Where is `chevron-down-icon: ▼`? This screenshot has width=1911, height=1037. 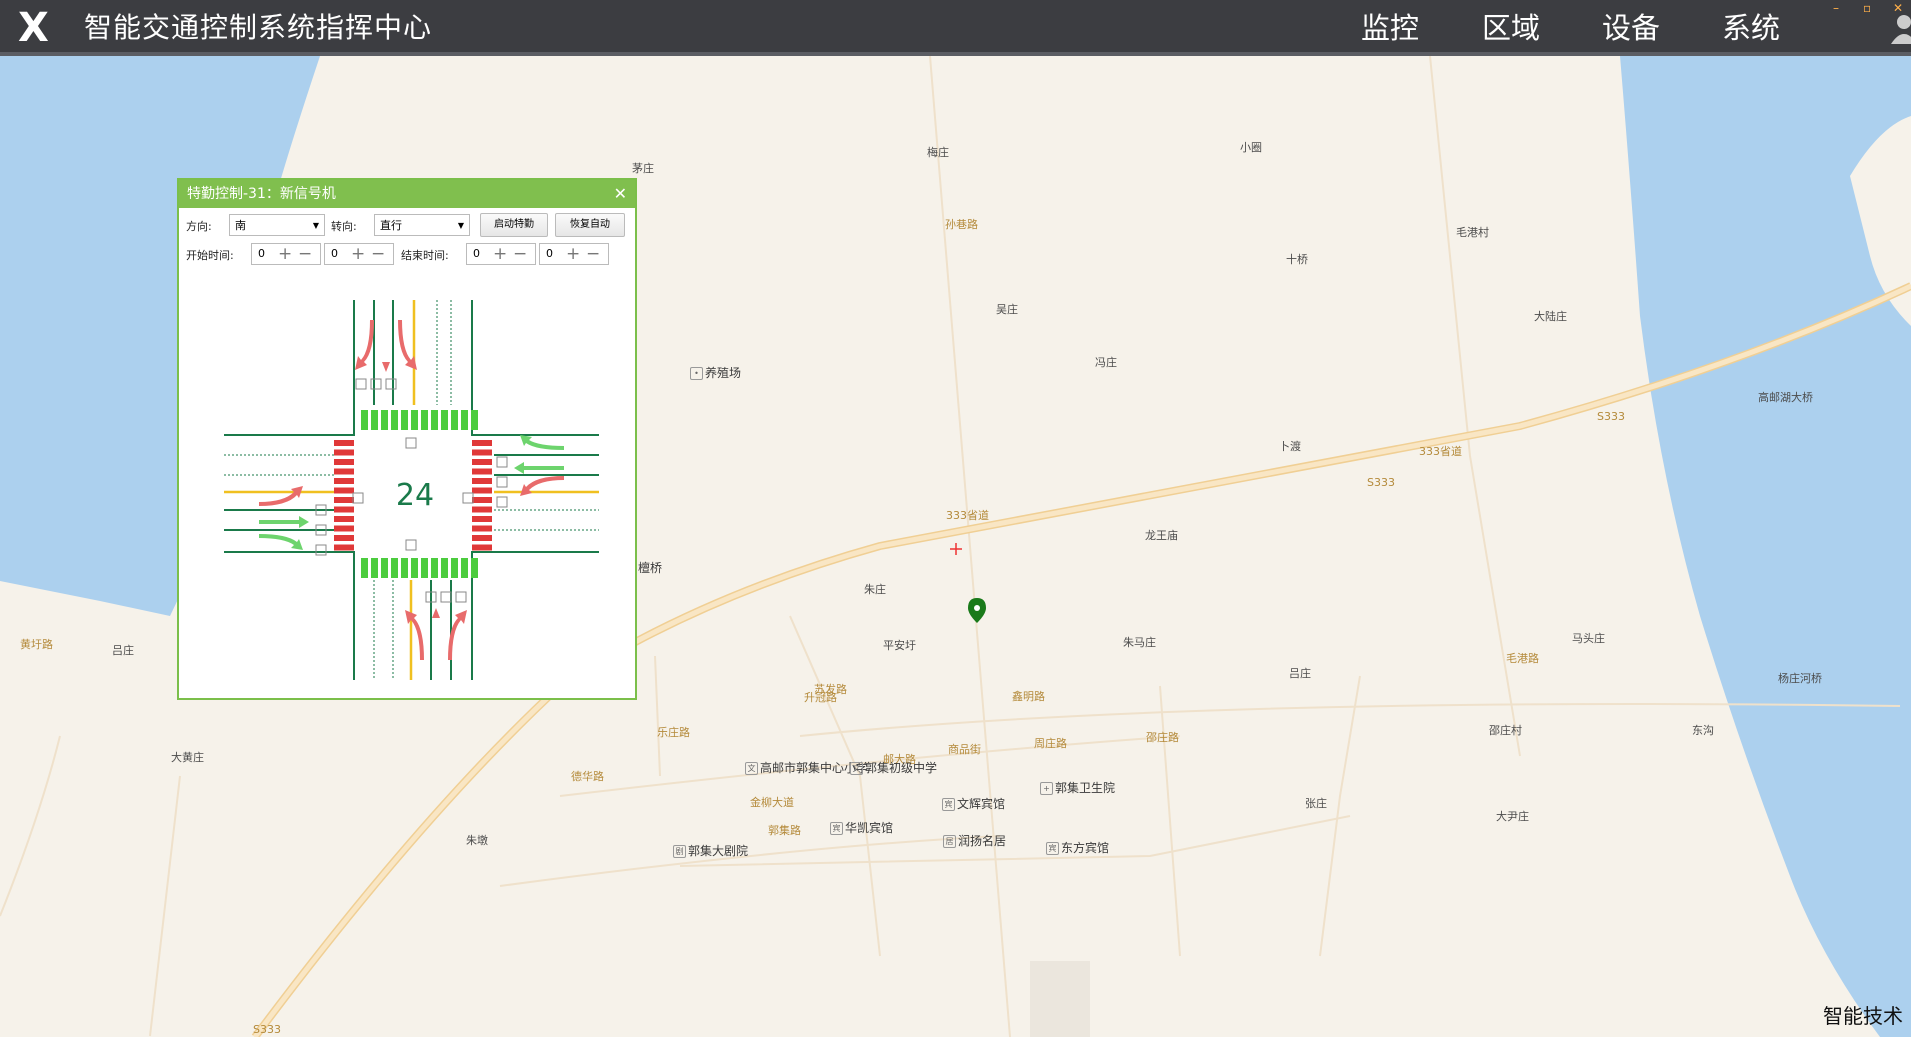 chevron-down-icon: ▼ is located at coordinates (315, 225).